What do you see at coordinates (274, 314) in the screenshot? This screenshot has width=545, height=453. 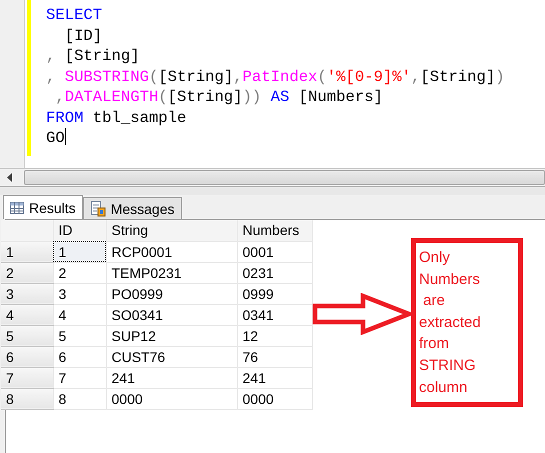 I see `table-cell: 0341` at bounding box center [274, 314].